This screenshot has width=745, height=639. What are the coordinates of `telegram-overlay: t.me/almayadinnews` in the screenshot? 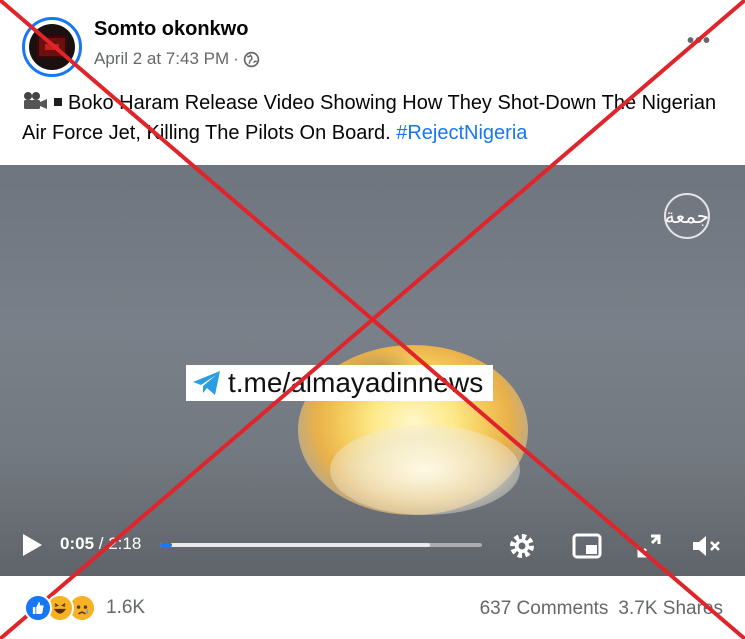 It's located at (340, 383).